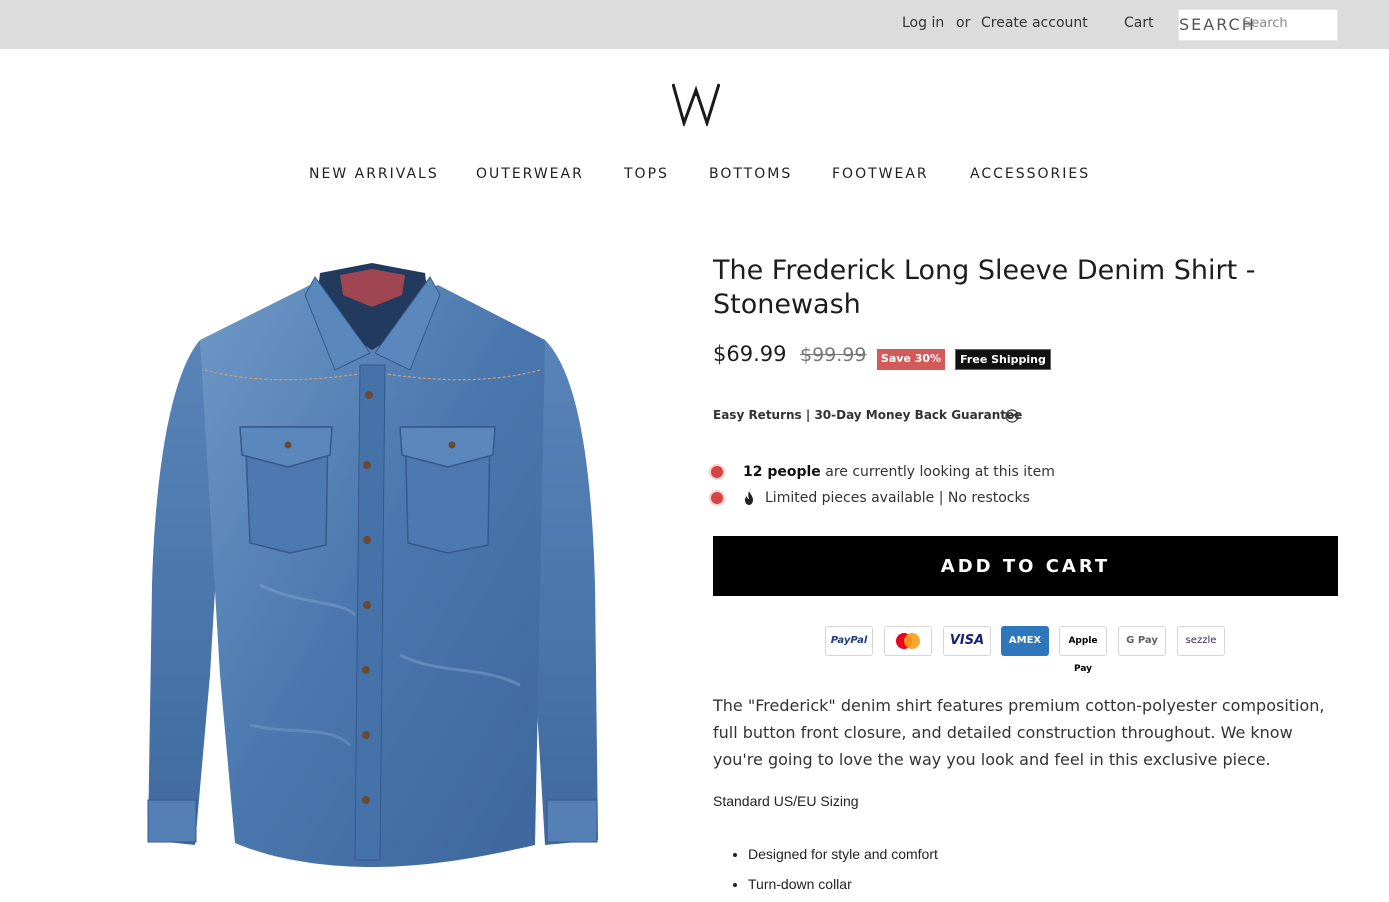  What do you see at coordinates (646, 174) in the screenshot?
I see `nav-item-tops: TOPS` at bounding box center [646, 174].